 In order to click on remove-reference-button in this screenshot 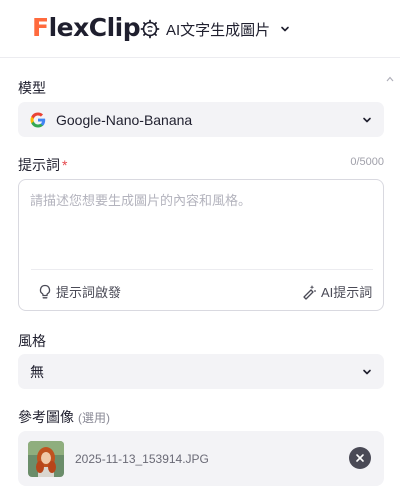, I will do `click(360, 458)`.